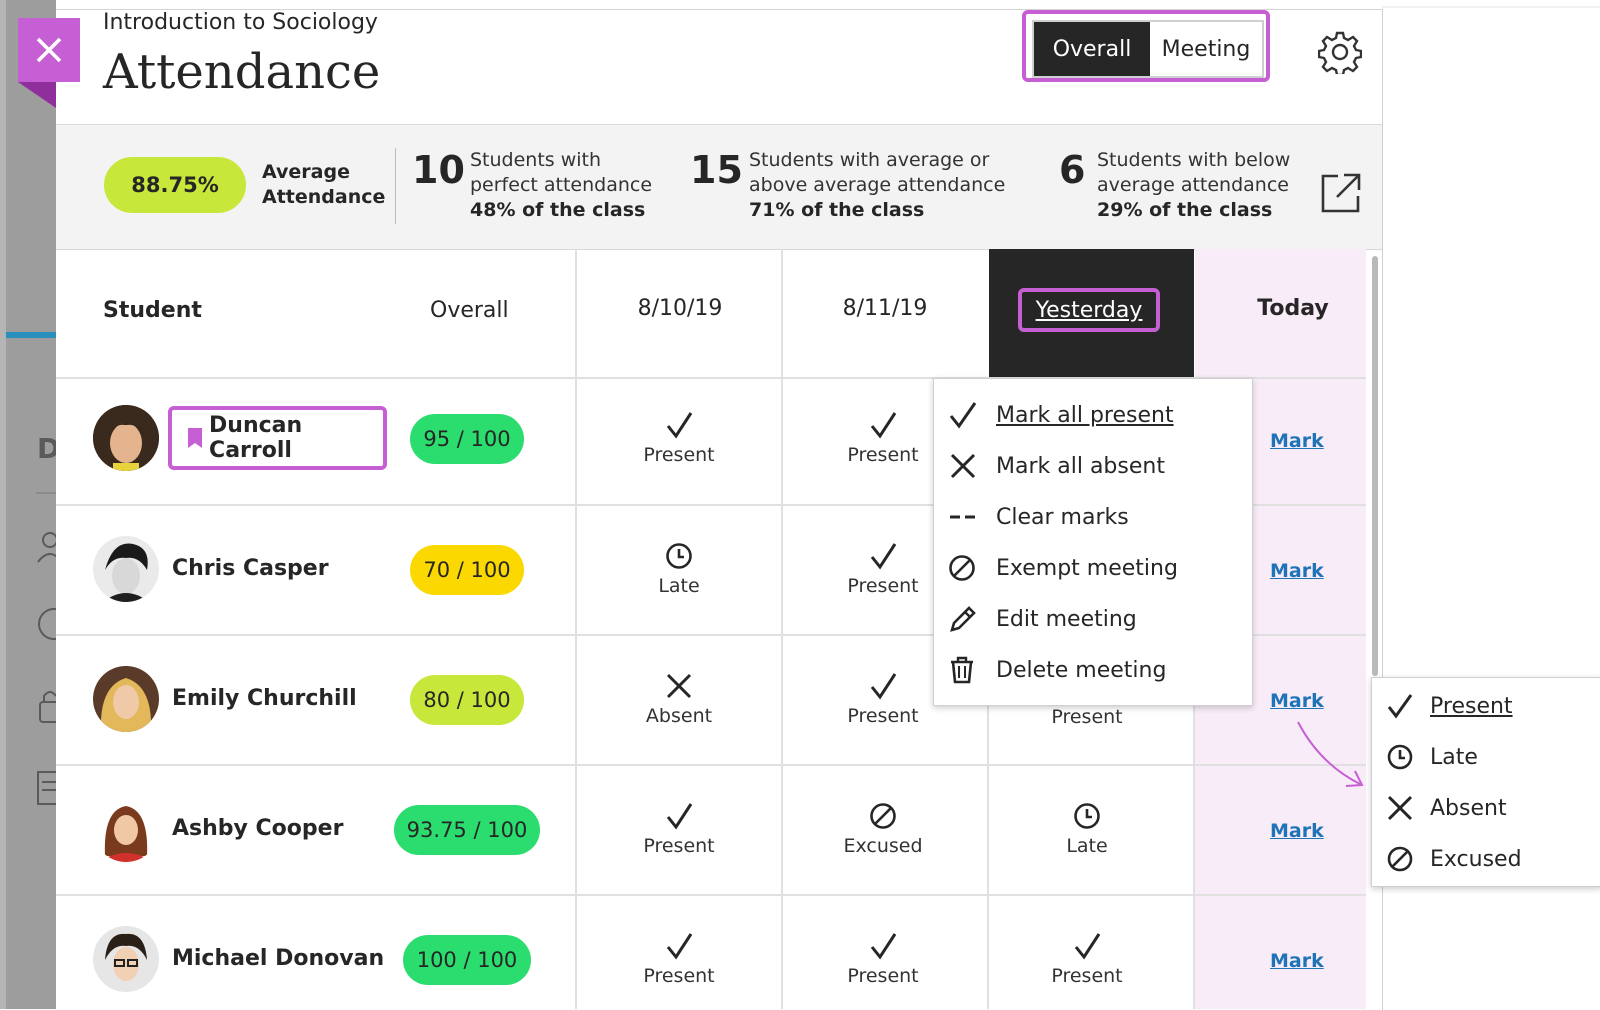 This screenshot has width=1600, height=1010. I want to click on student-name: Ashby Cooper, so click(257, 828).